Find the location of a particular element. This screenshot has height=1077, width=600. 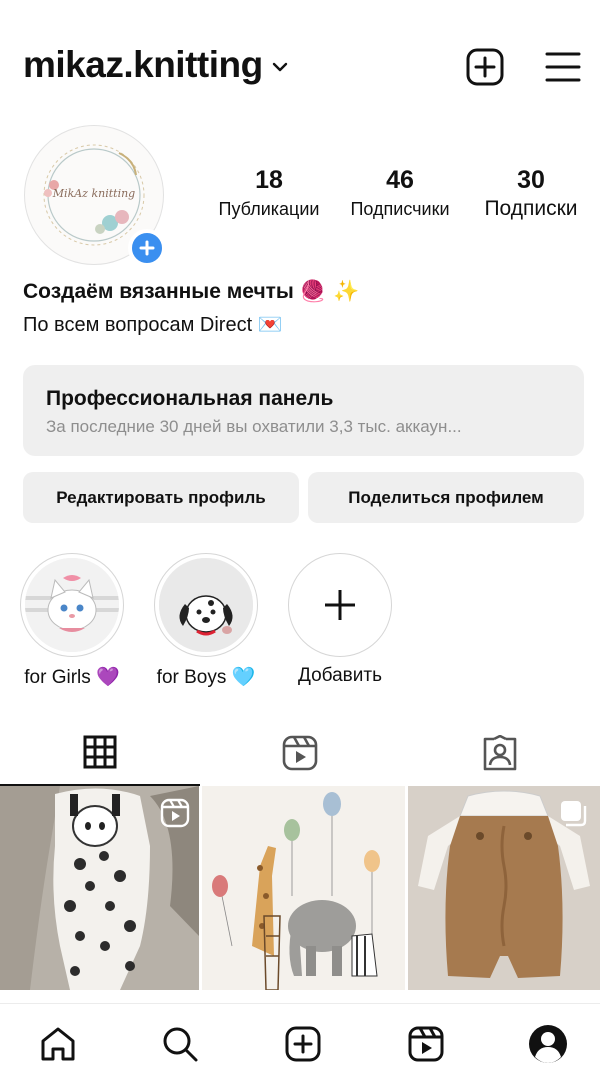

posts-count-label: Публикации is located at coordinates (269, 209).